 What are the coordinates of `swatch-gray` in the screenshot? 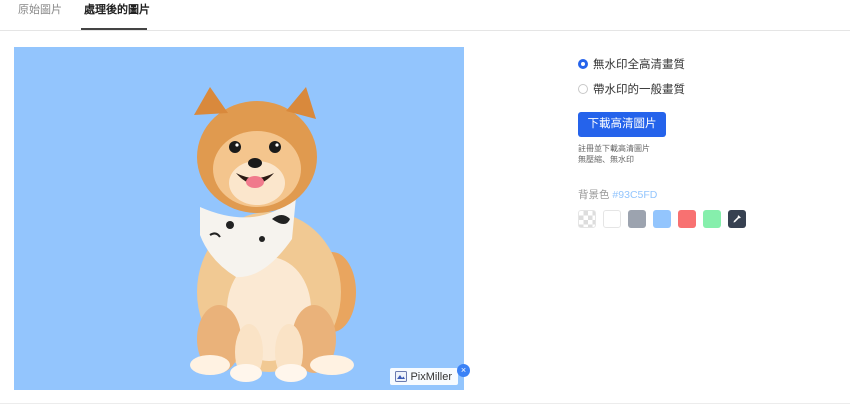 It's located at (637, 219).